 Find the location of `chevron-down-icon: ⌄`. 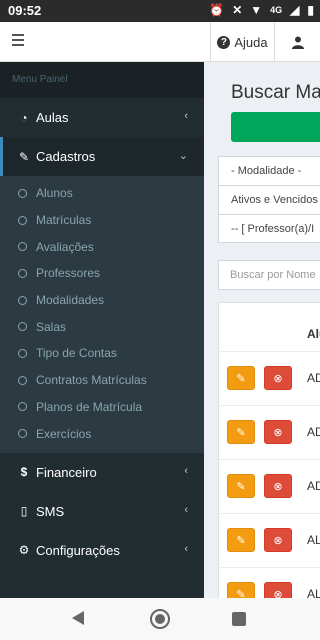

chevron-down-icon: ⌄ is located at coordinates (183, 156).